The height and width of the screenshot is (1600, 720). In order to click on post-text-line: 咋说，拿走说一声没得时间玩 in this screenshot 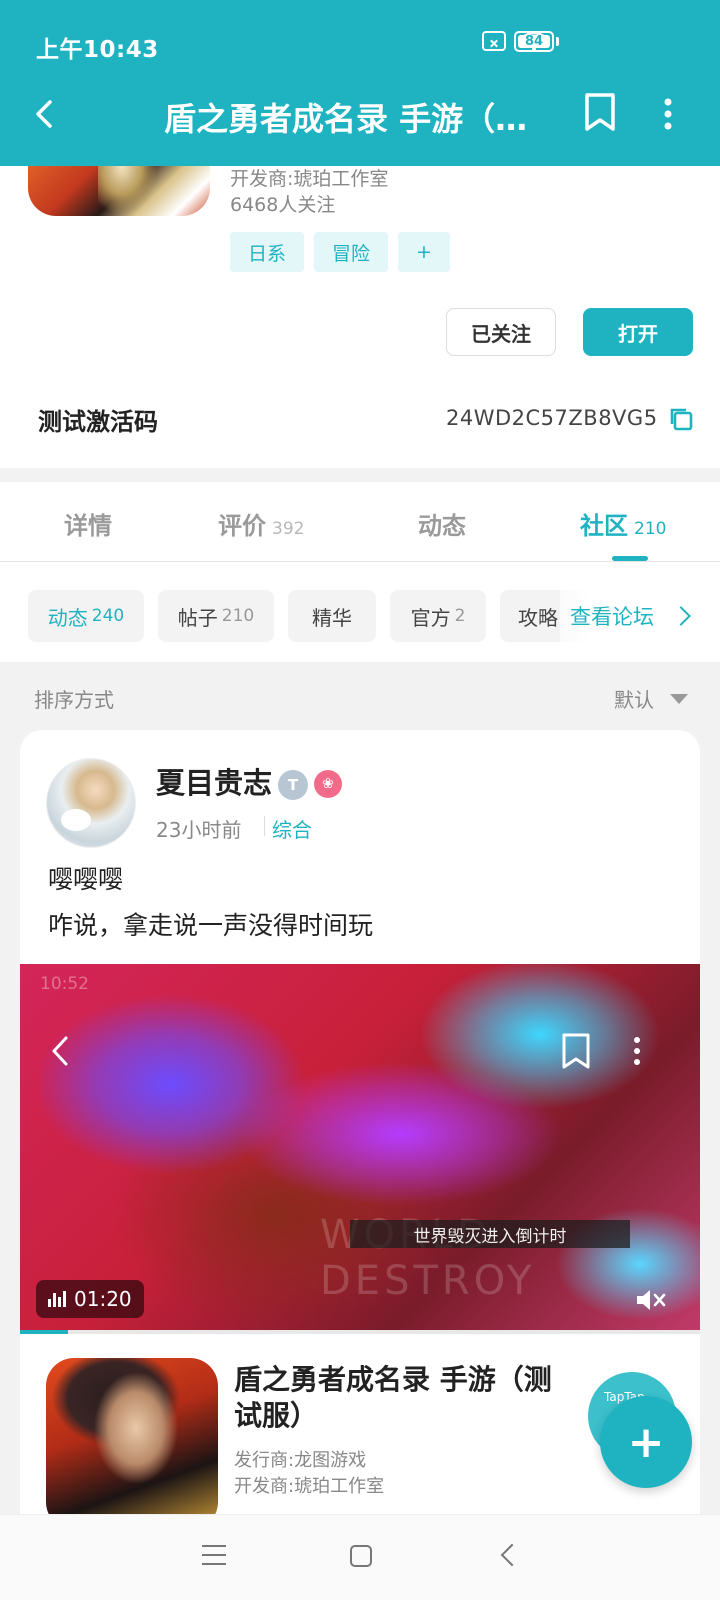, I will do `click(211, 925)`.